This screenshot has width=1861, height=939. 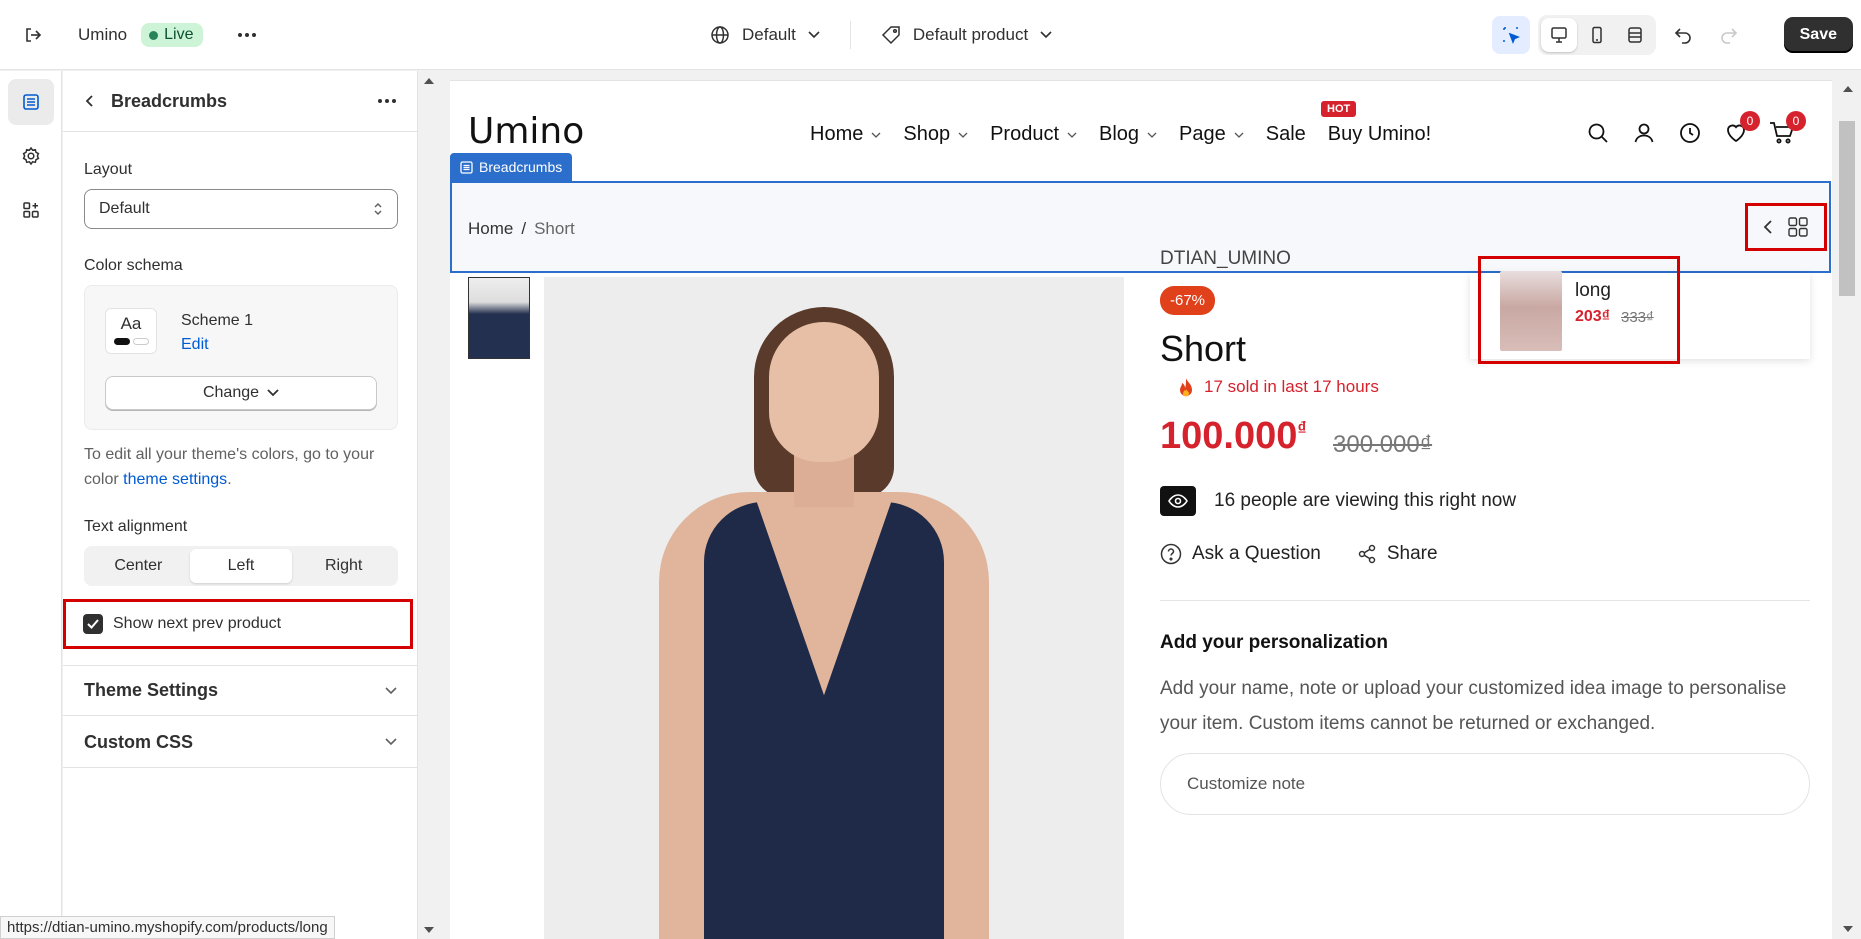 I want to click on scheme-edit-link: Edit, so click(x=195, y=345).